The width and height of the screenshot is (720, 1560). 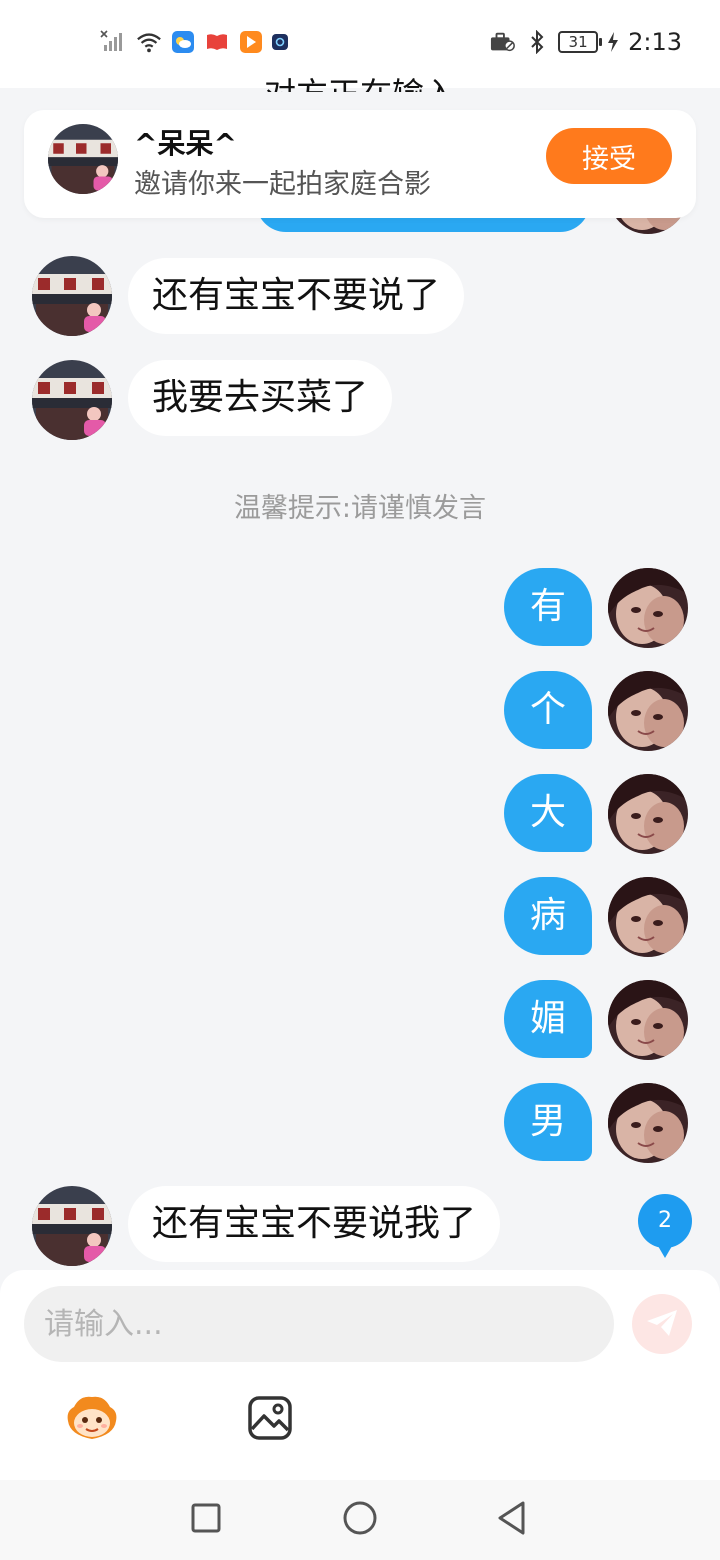 What do you see at coordinates (613, 42) in the screenshot?
I see `charging-icon` at bounding box center [613, 42].